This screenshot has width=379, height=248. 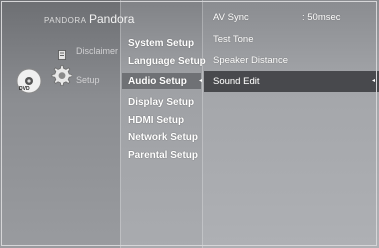 I want to click on disclaimer-icon, so click(x=62, y=53).